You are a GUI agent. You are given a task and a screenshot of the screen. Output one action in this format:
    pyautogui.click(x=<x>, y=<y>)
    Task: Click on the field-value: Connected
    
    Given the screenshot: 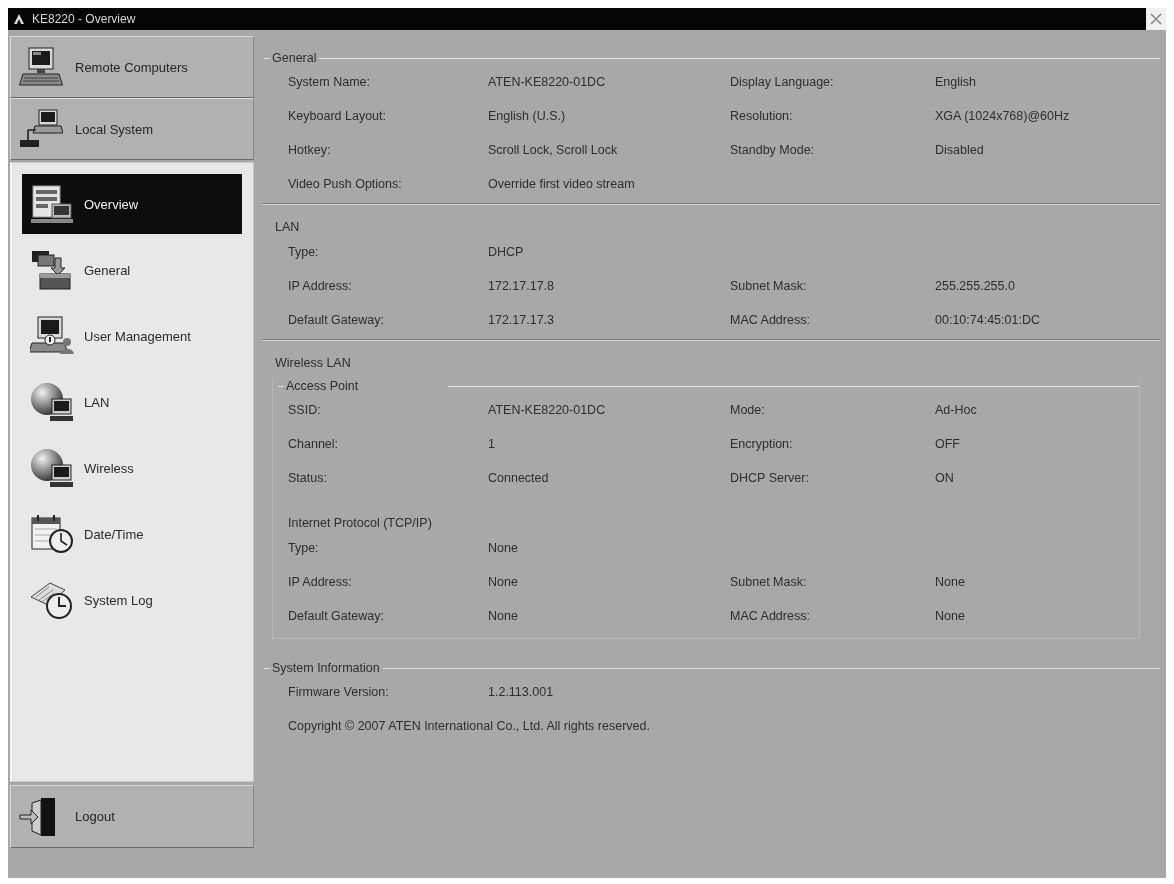 What is the action you would take?
    pyautogui.click(x=518, y=478)
    